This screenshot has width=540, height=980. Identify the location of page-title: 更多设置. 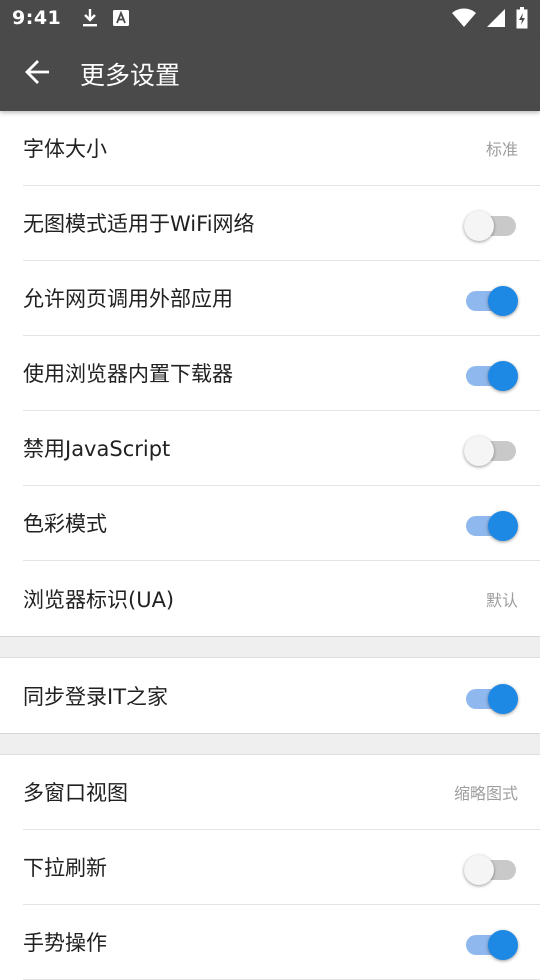
(130, 75).